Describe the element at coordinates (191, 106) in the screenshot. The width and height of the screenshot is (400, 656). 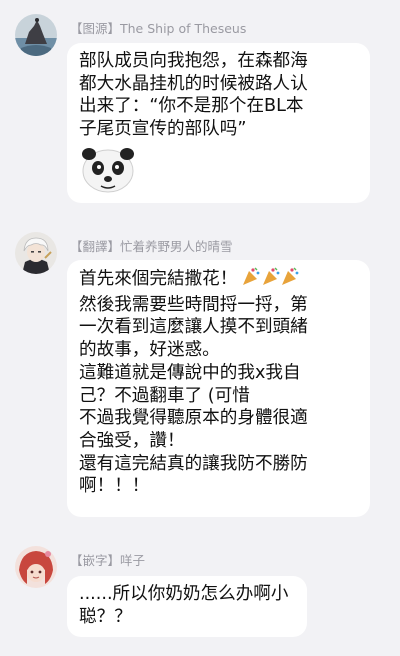
I see `message-line: 出来了：“你不是那个在BL本` at that location.